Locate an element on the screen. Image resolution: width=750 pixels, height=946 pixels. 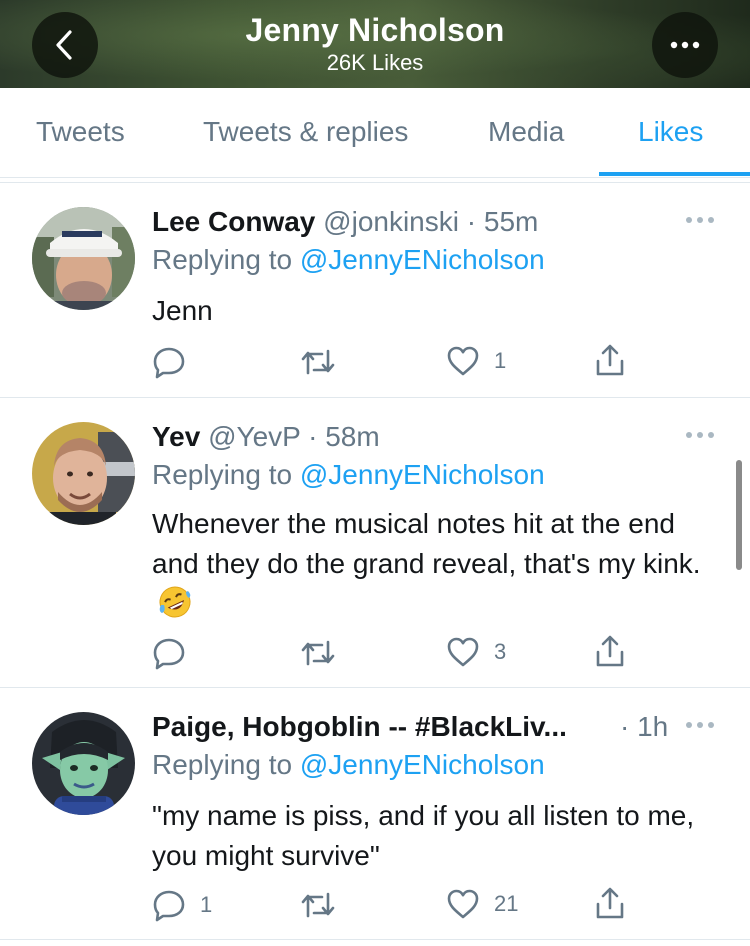
author-handle: @jonkinski is located at coordinates (391, 221).